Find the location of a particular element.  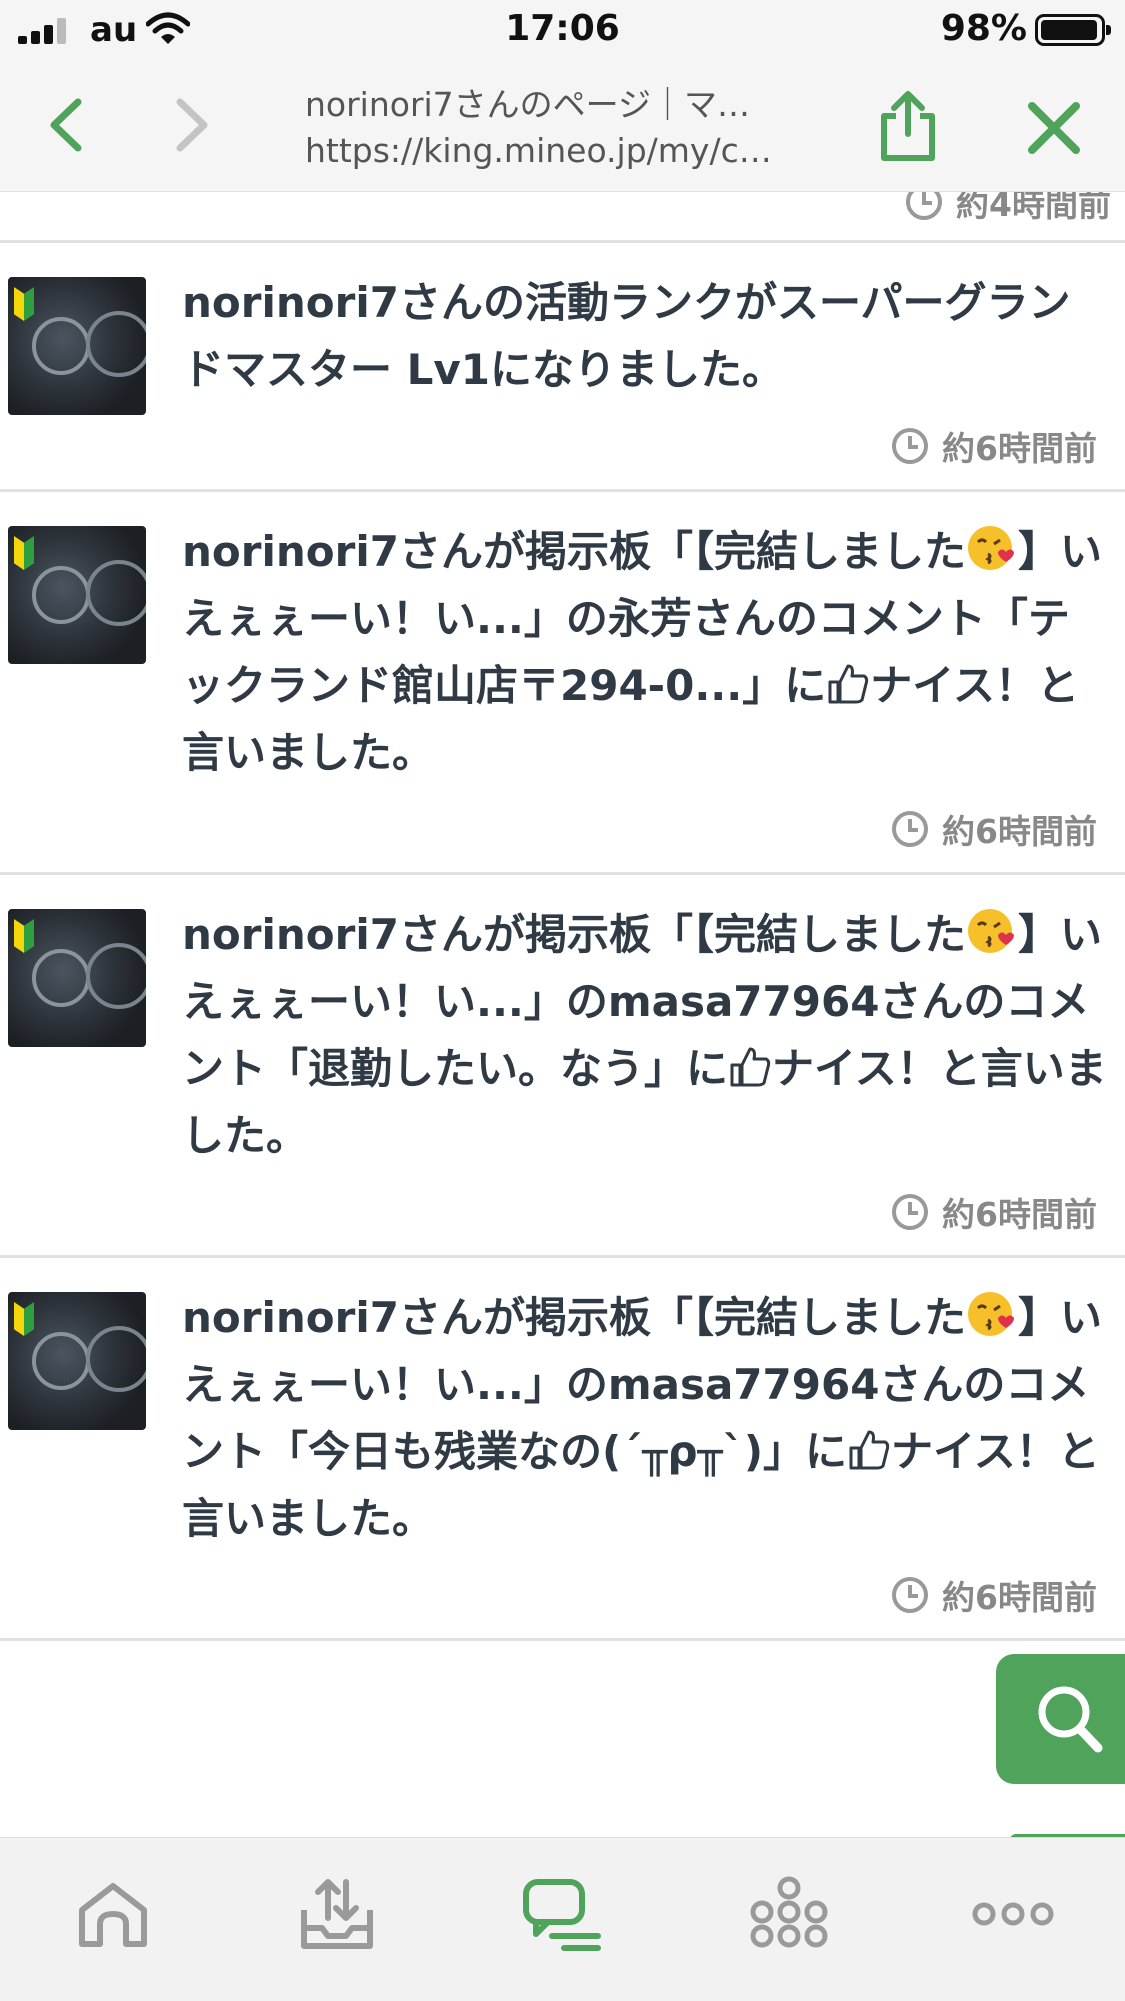

battery-percent: 98% is located at coordinates (983, 28).